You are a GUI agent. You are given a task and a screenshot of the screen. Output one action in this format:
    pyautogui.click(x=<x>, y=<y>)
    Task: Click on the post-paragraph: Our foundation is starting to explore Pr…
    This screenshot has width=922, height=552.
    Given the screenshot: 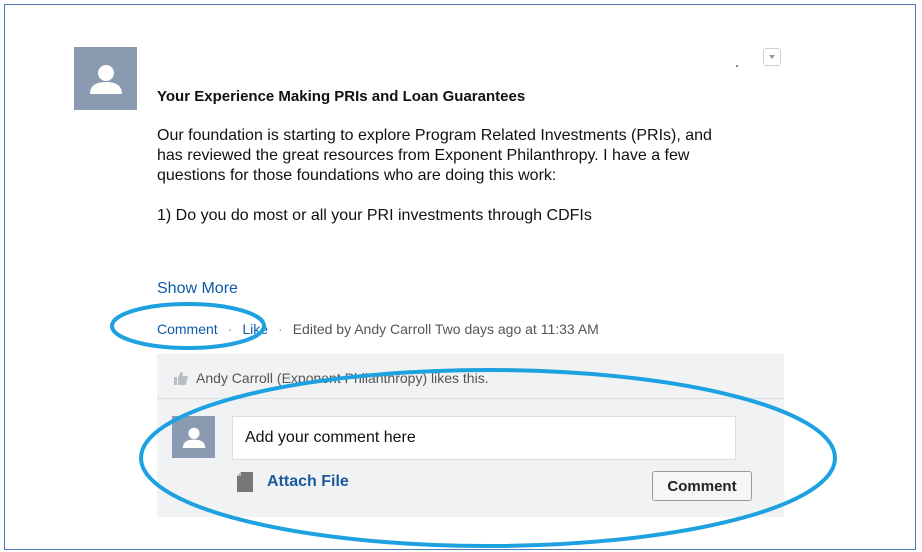 What is the action you would take?
    pyautogui.click(x=434, y=155)
    